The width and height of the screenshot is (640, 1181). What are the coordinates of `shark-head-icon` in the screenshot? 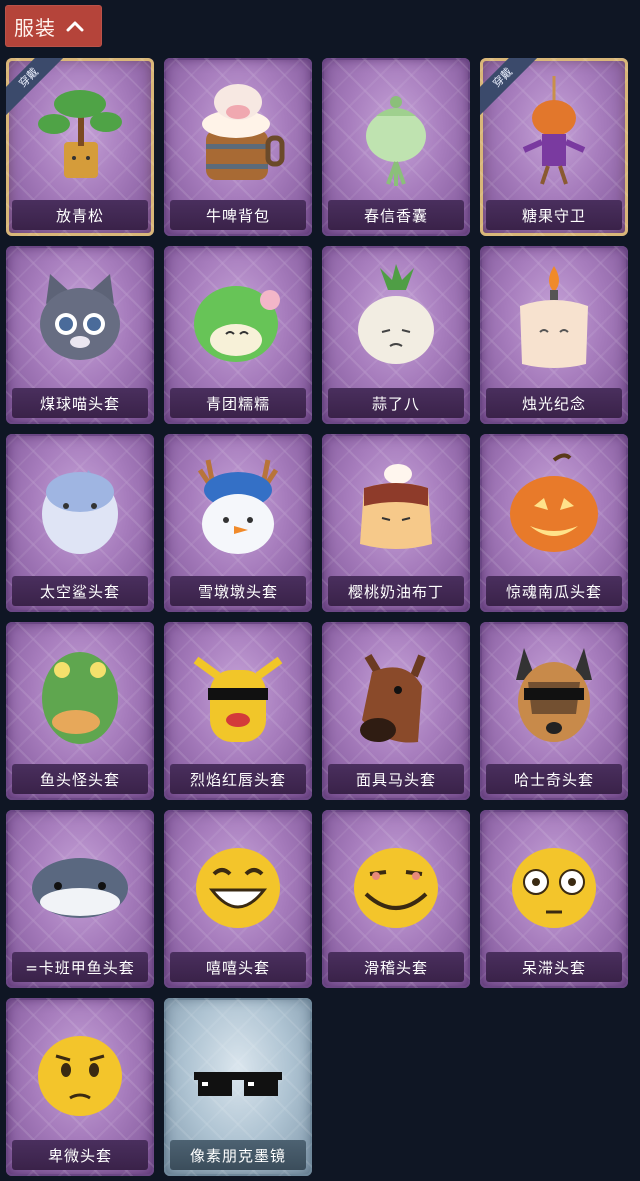 It's located at (80, 507).